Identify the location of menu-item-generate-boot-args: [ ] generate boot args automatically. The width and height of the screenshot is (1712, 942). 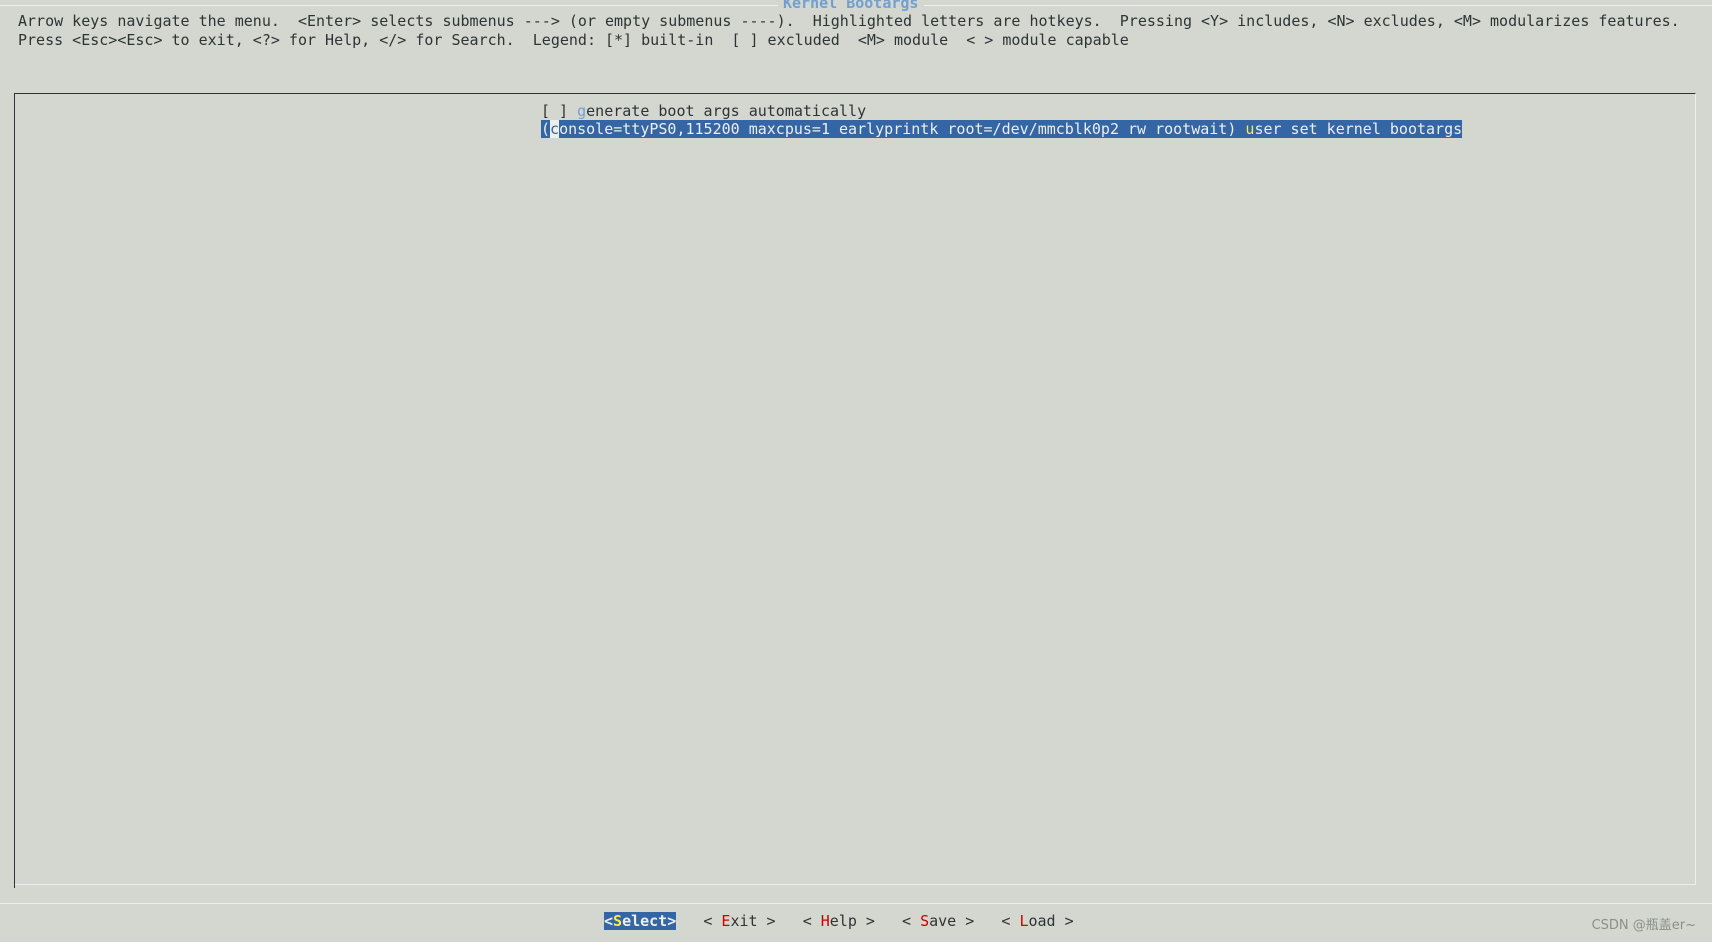
(703, 111).